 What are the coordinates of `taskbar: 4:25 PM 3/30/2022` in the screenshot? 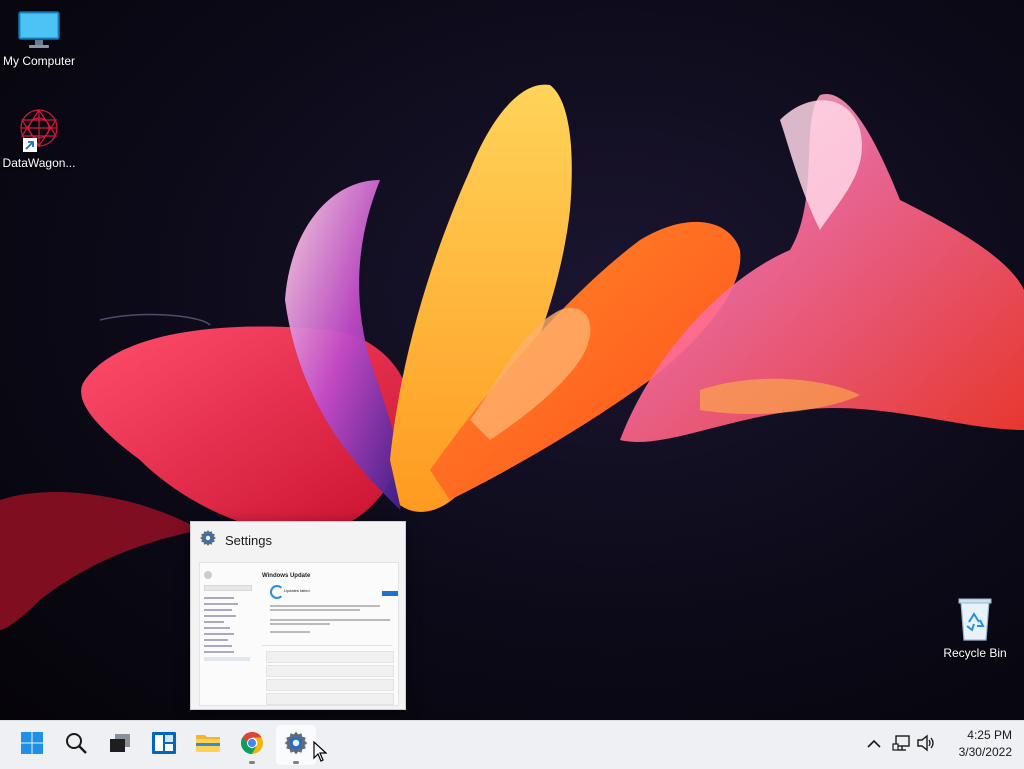 It's located at (512, 744).